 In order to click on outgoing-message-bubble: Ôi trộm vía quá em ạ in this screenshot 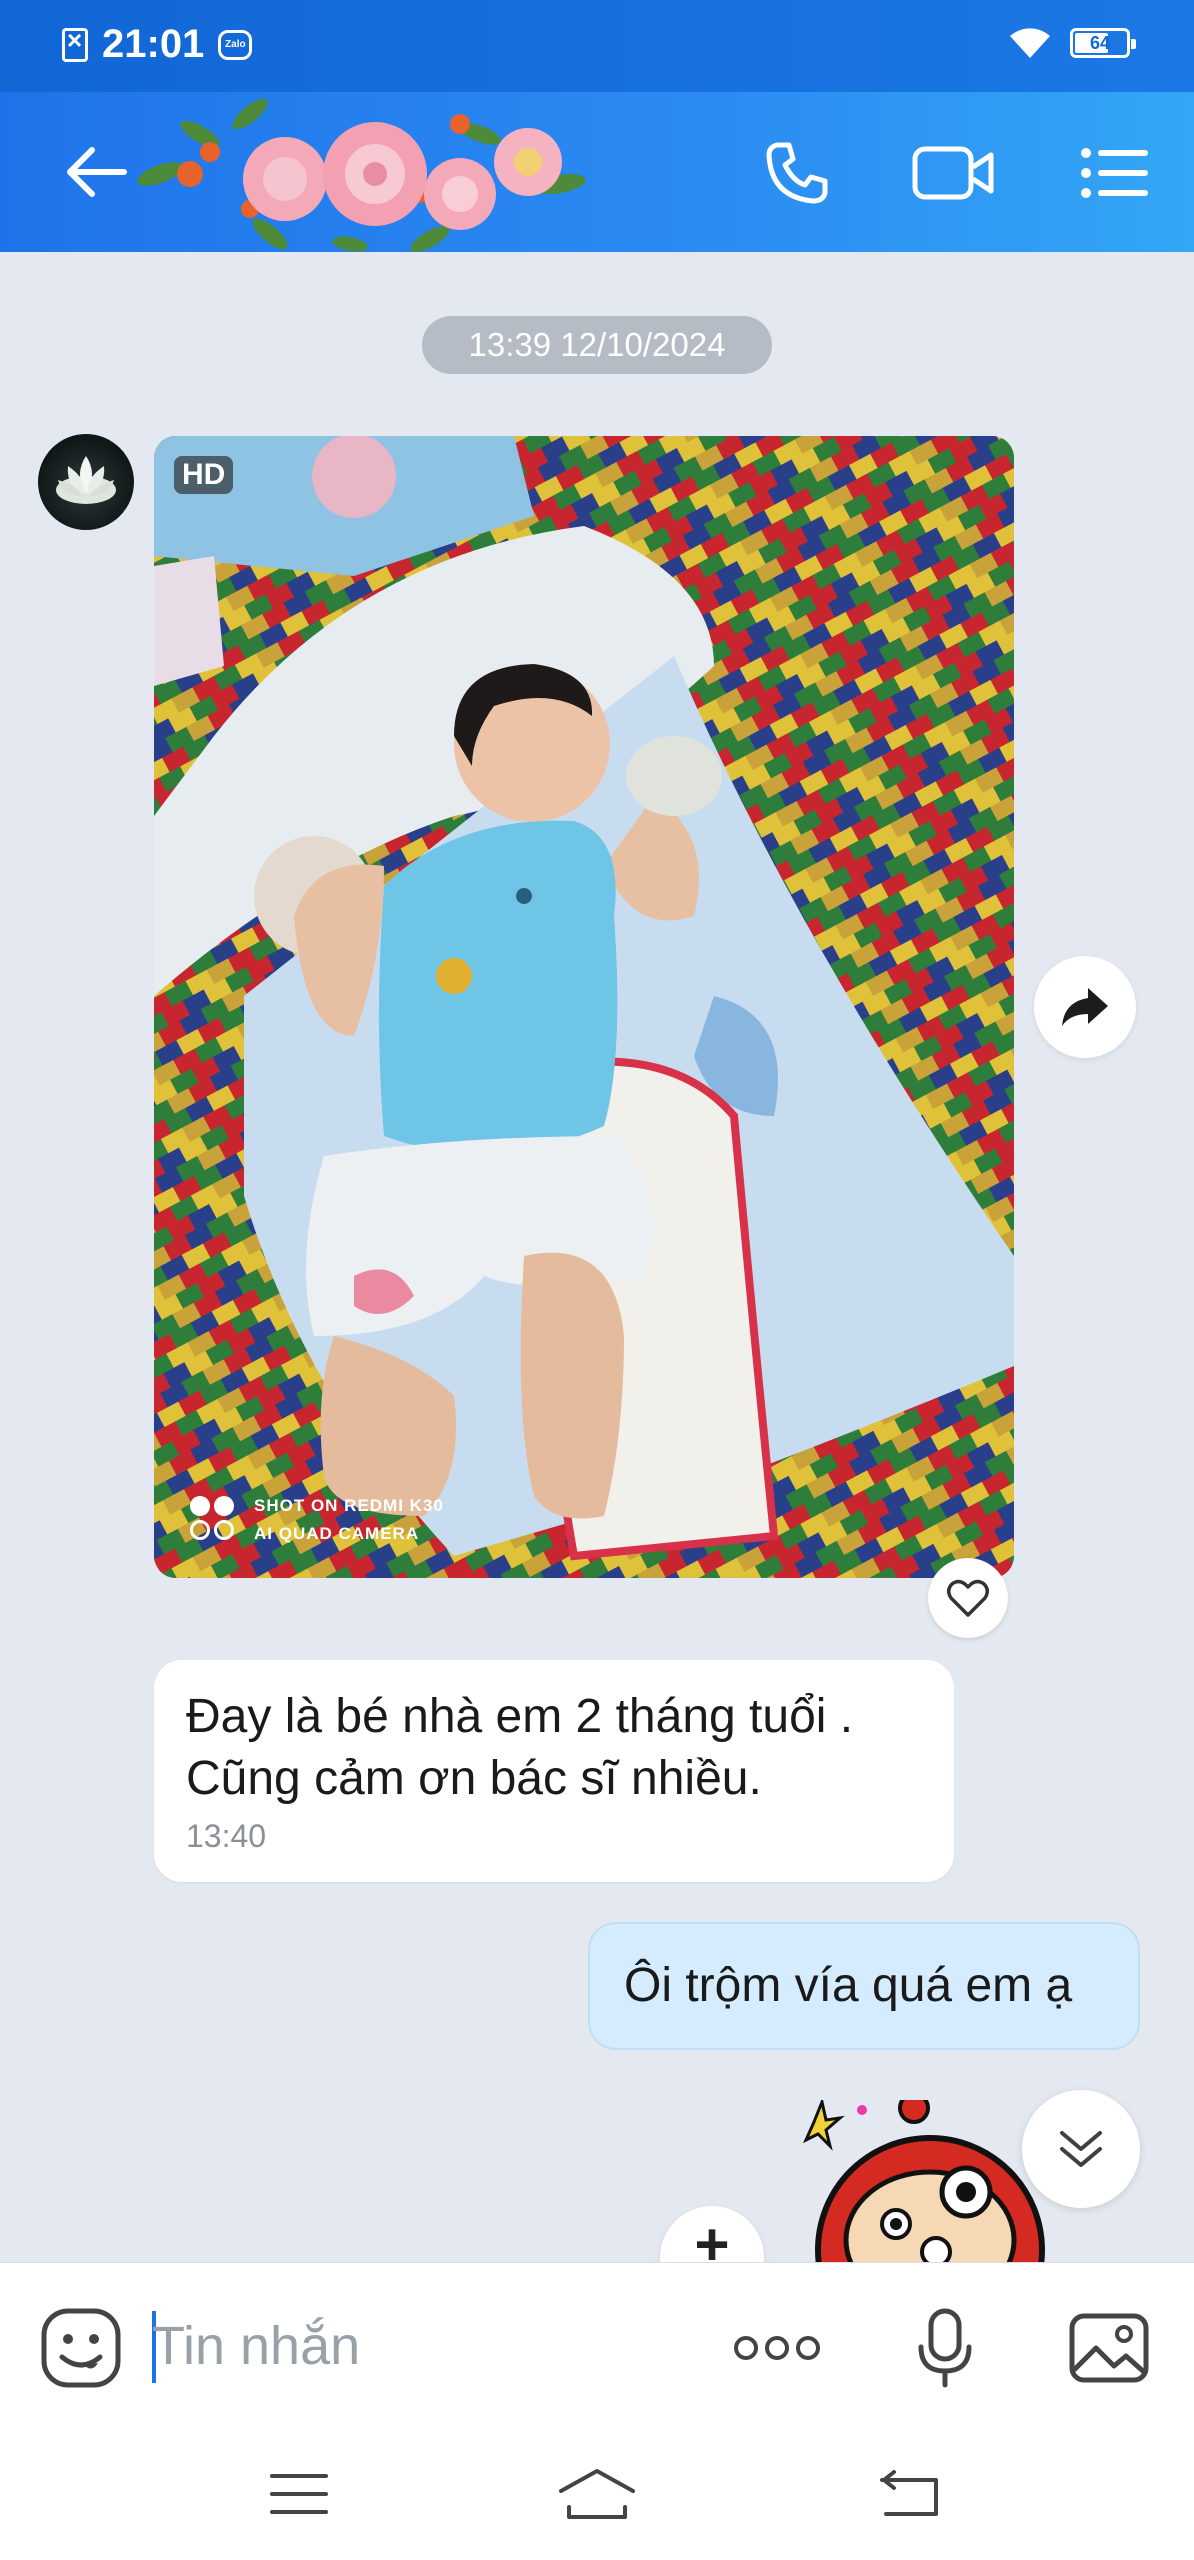, I will do `click(864, 1986)`.